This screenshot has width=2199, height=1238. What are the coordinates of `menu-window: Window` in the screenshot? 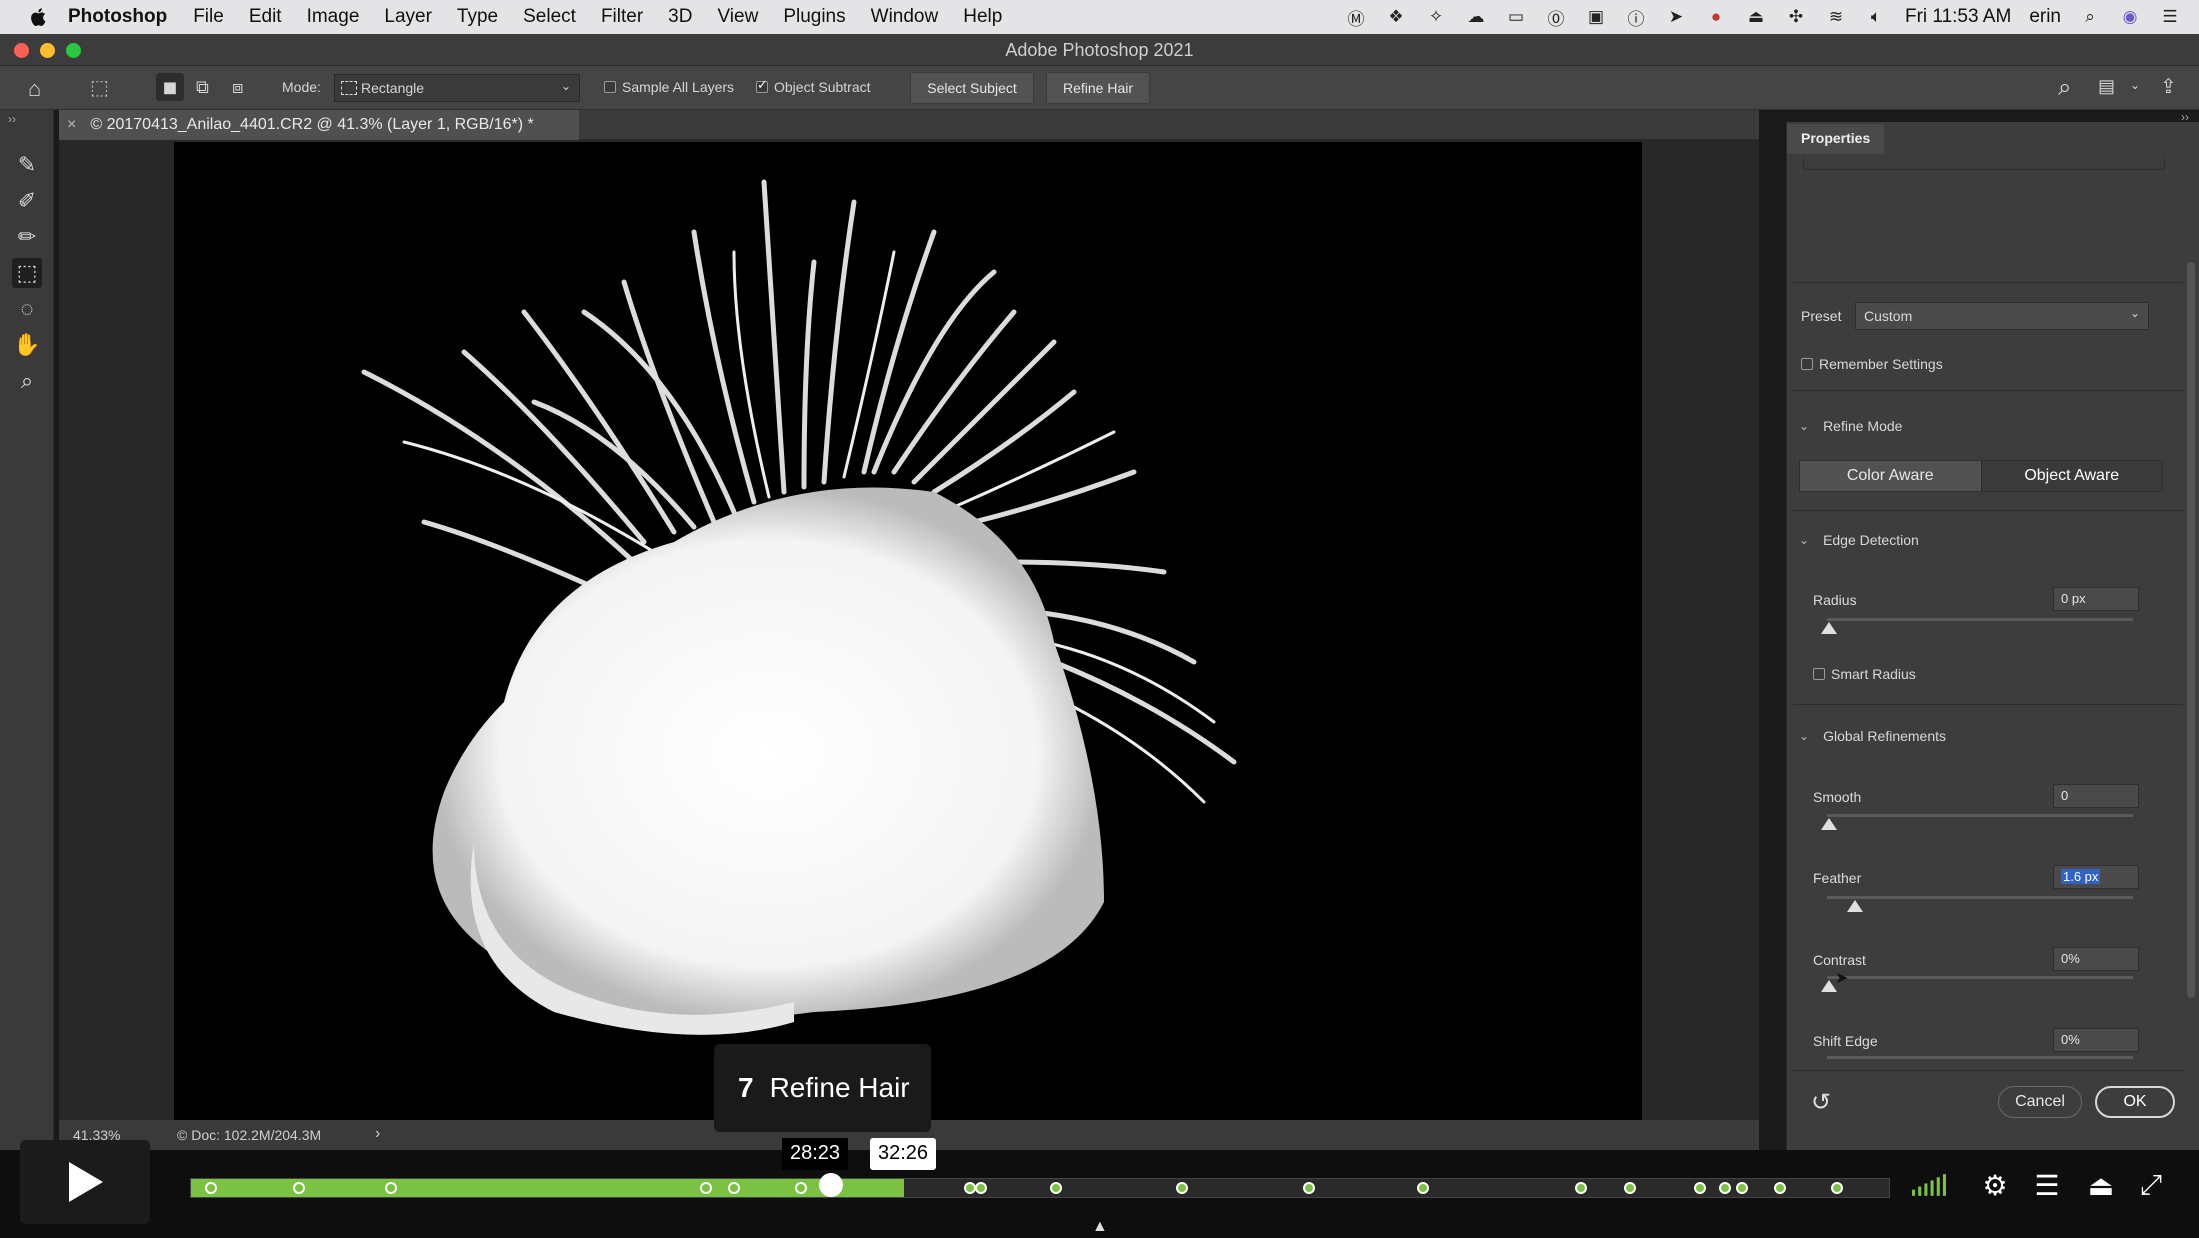 It's located at (905, 17).